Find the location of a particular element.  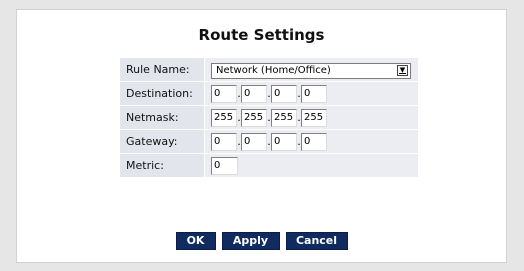

netmask-ip-input: 255 . 255 . 255 . 255 is located at coordinates (269, 118).